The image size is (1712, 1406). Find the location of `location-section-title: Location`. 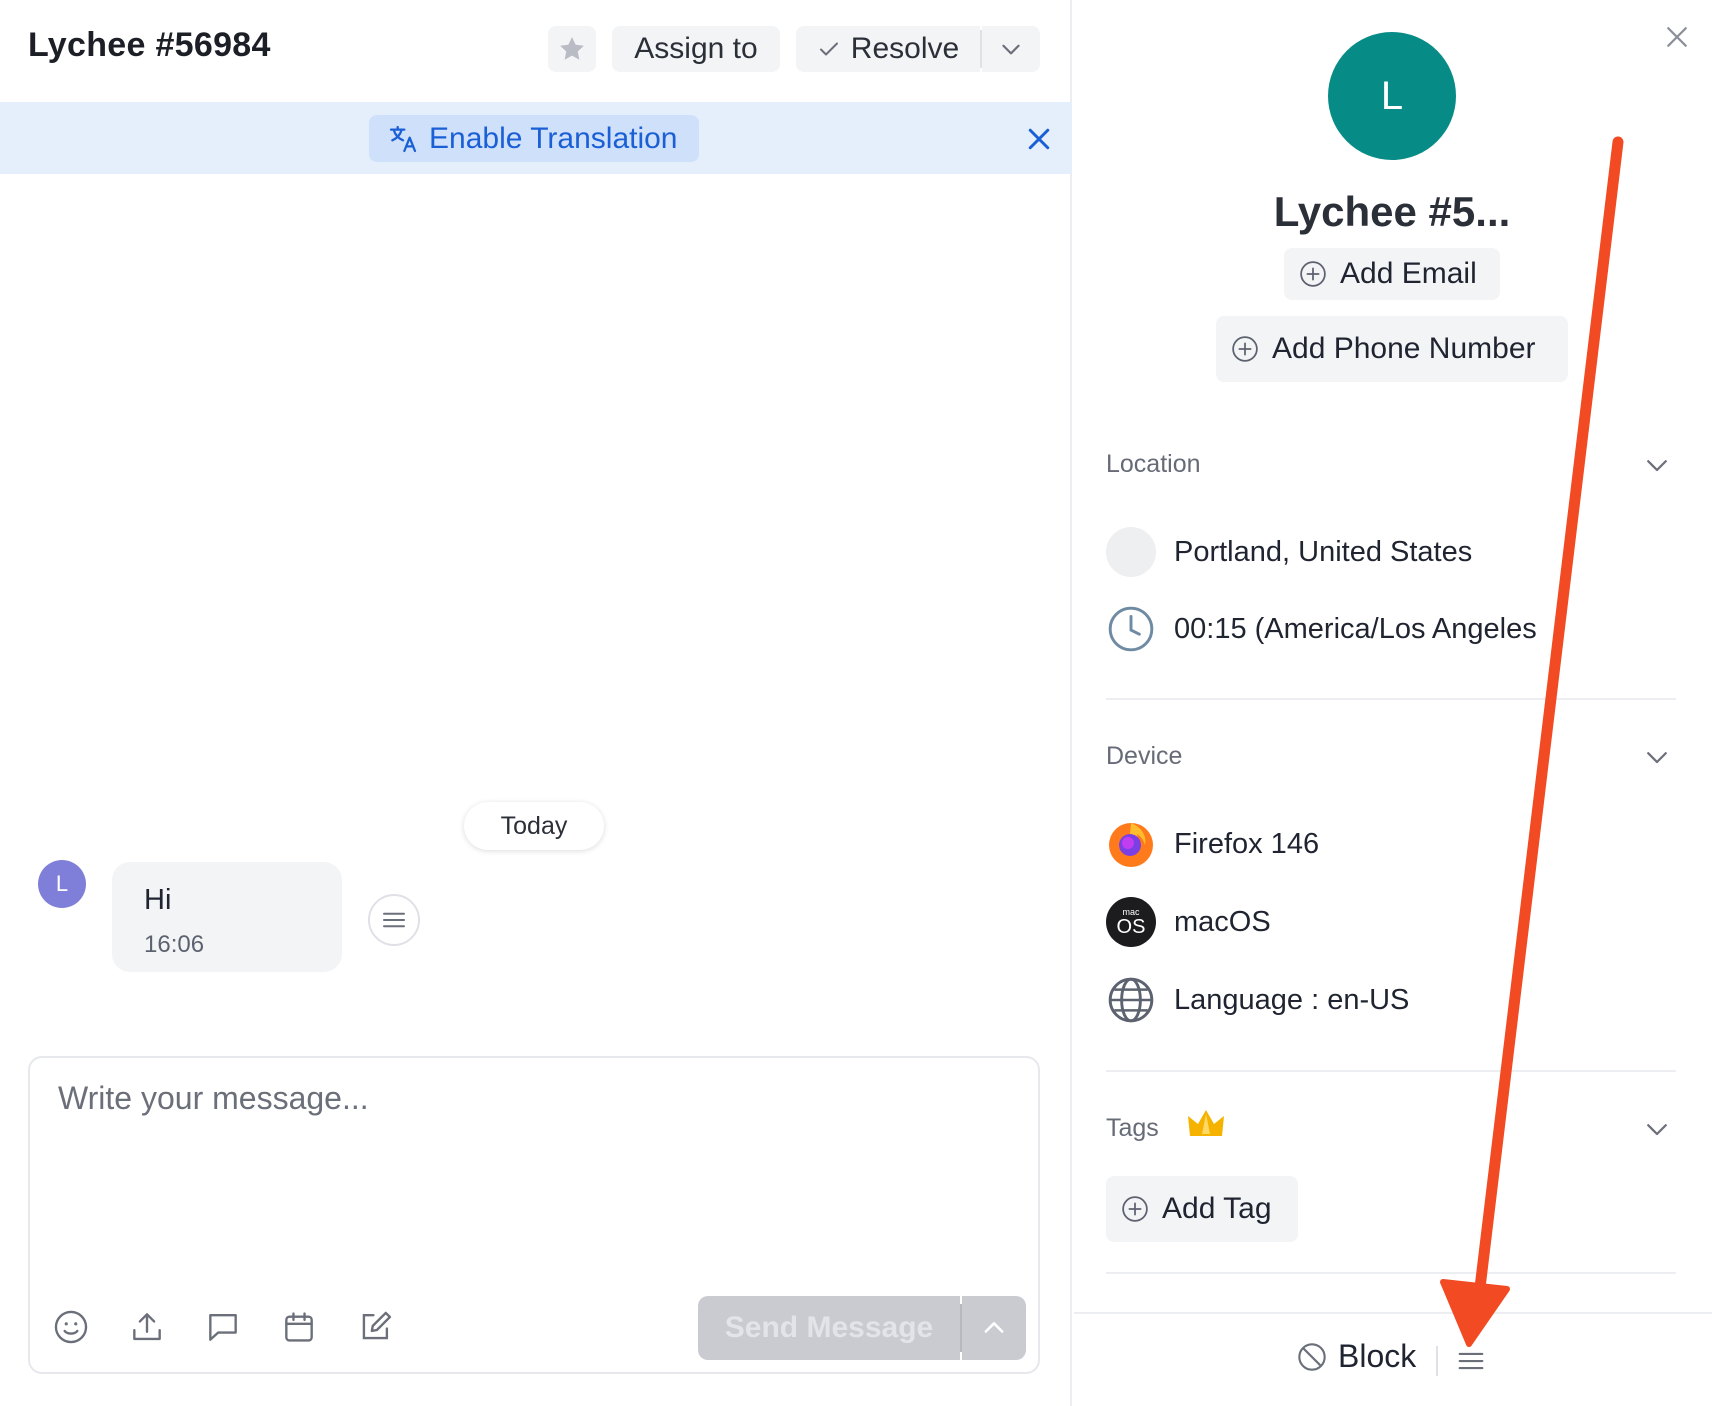

location-section-title: Location is located at coordinates (1153, 464).